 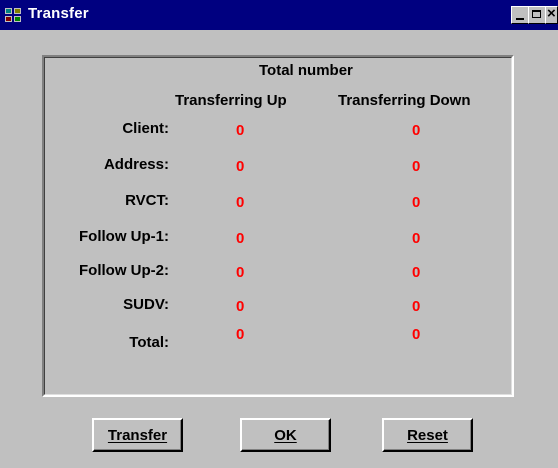 What do you see at coordinates (416, 130) in the screenshot?
I see `value-client-down: 0` at bounding box center [416, 130].